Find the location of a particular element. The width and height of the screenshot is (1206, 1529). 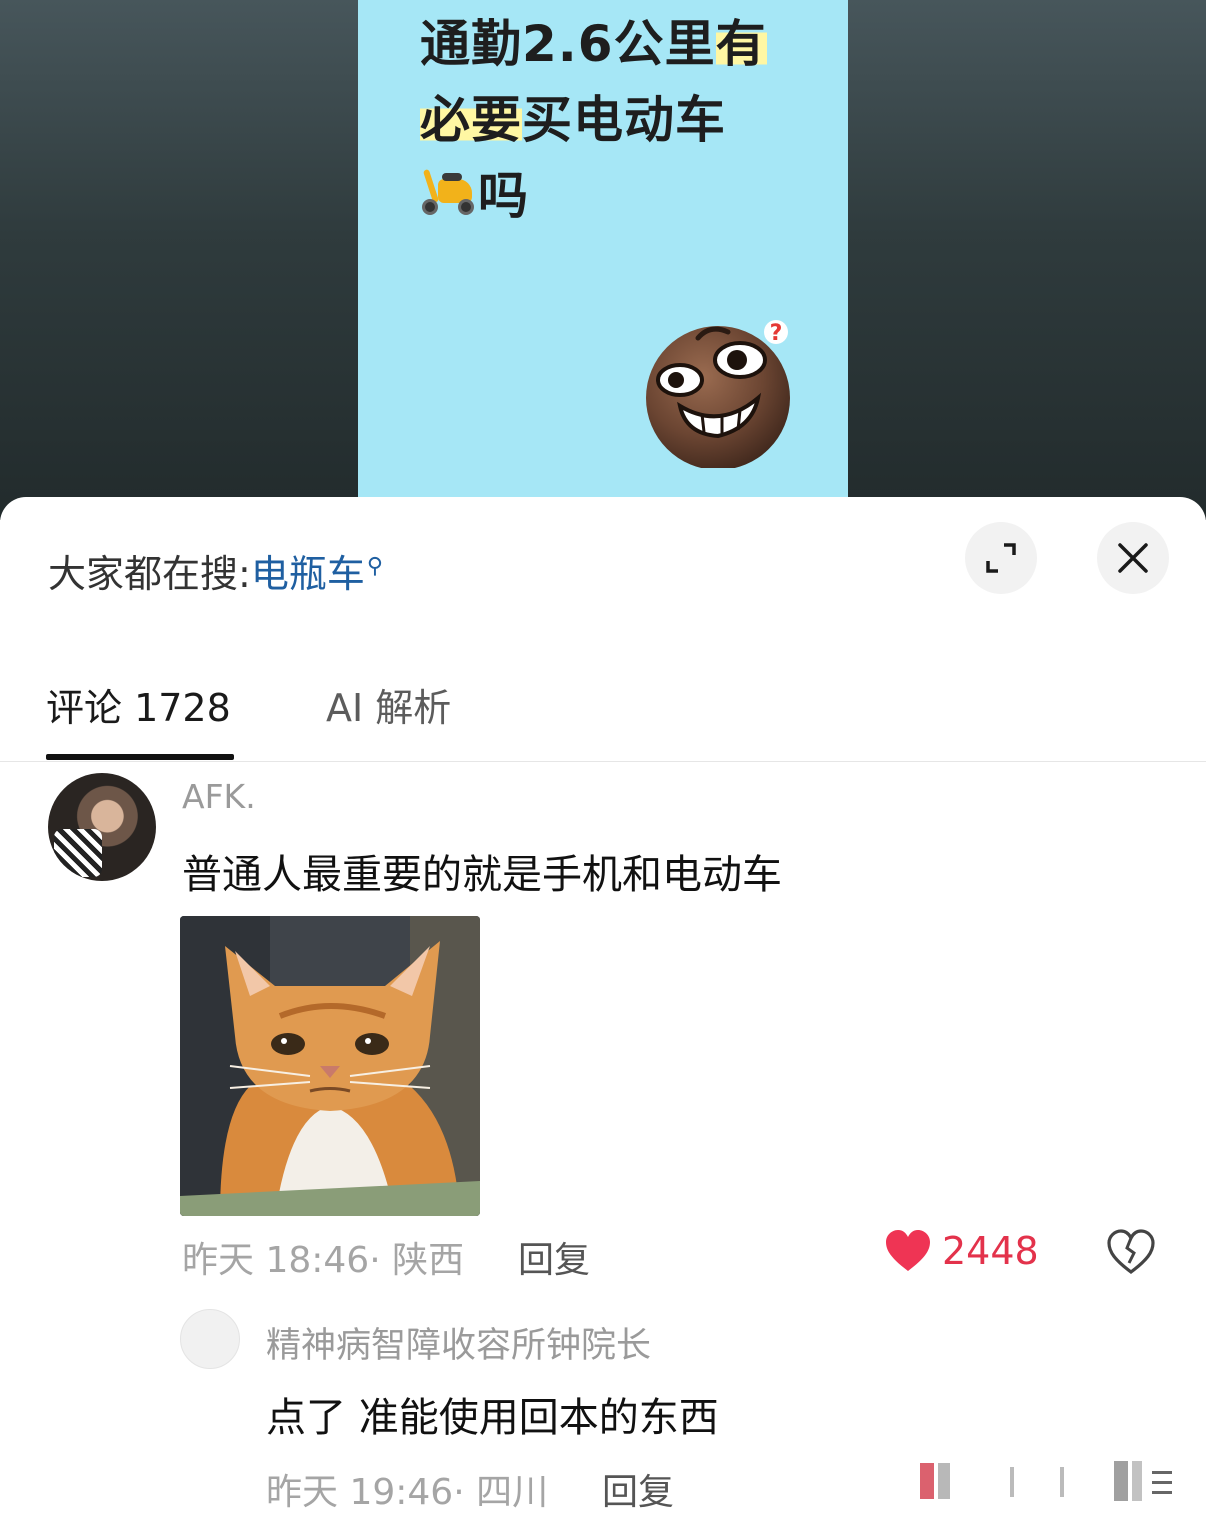

video-title-part3: 吗 is located at coordinates (503, 196).